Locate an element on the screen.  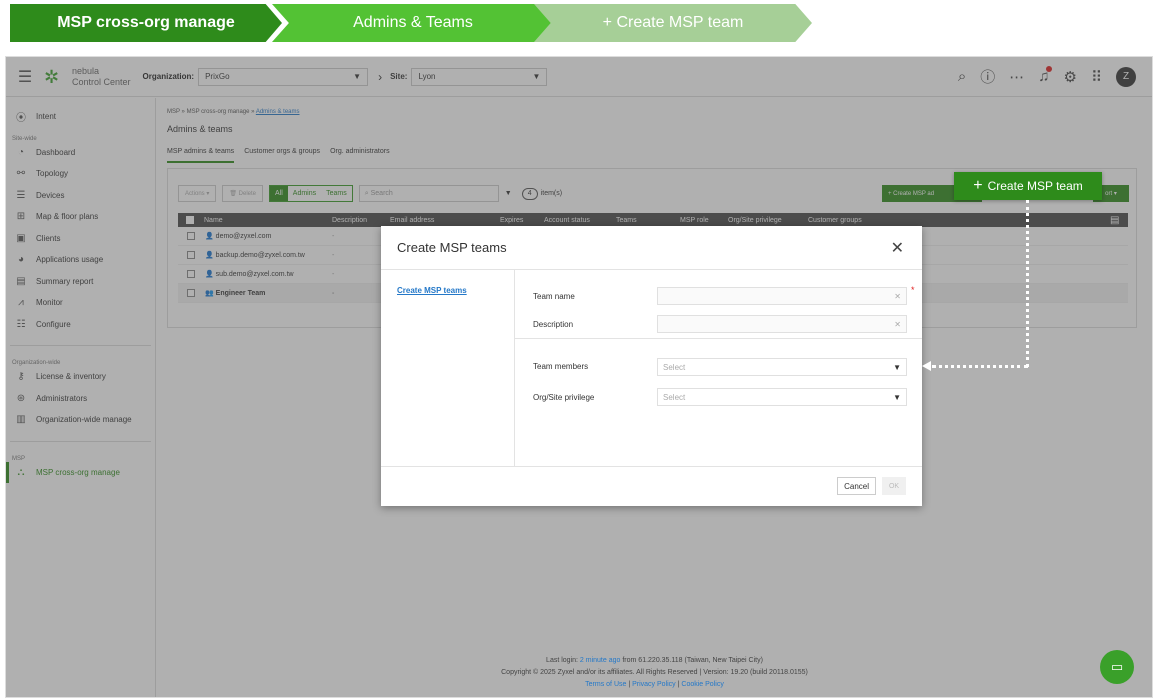
create-msp-team-callout: + Create MSP team is located at coordinates (1028, 186).